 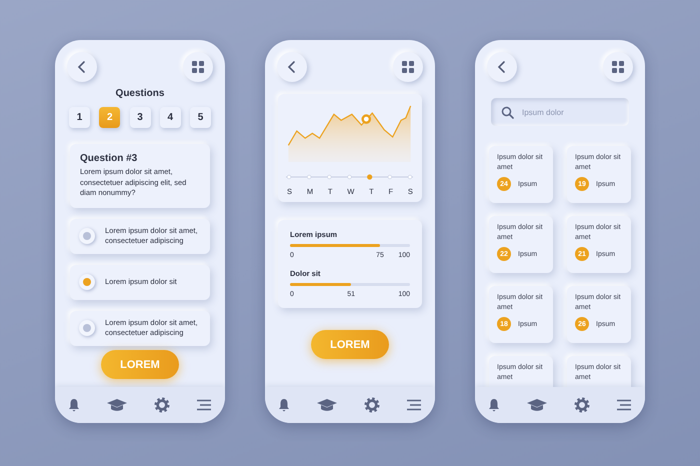 I want to click on question-number-tab: 3, so click(x=140, y=117).